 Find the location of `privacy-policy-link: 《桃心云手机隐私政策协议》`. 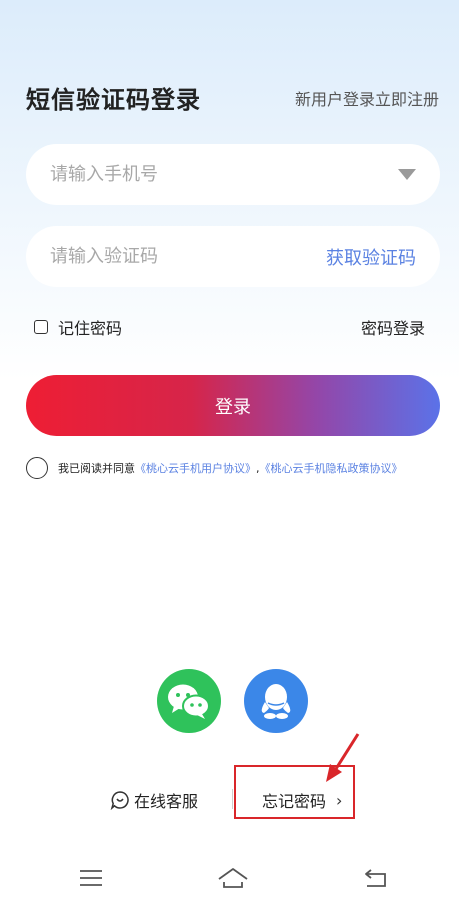

privacy-policy-link: 《桃心云手机隐私政策协议》 is located at coordinates (331, 468).